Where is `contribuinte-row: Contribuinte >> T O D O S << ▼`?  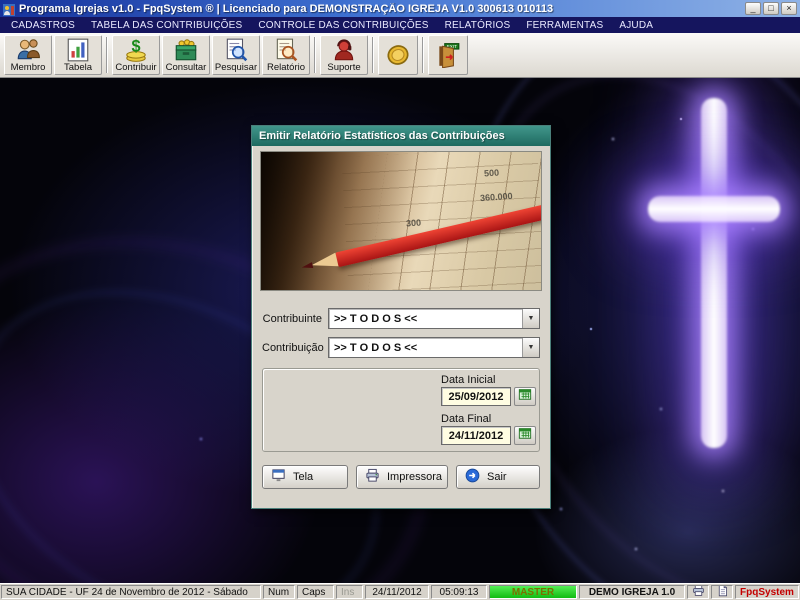
contribuinte-row: Contribuinte >> T O D O S << ▼ is located at coordinates (401, 318).